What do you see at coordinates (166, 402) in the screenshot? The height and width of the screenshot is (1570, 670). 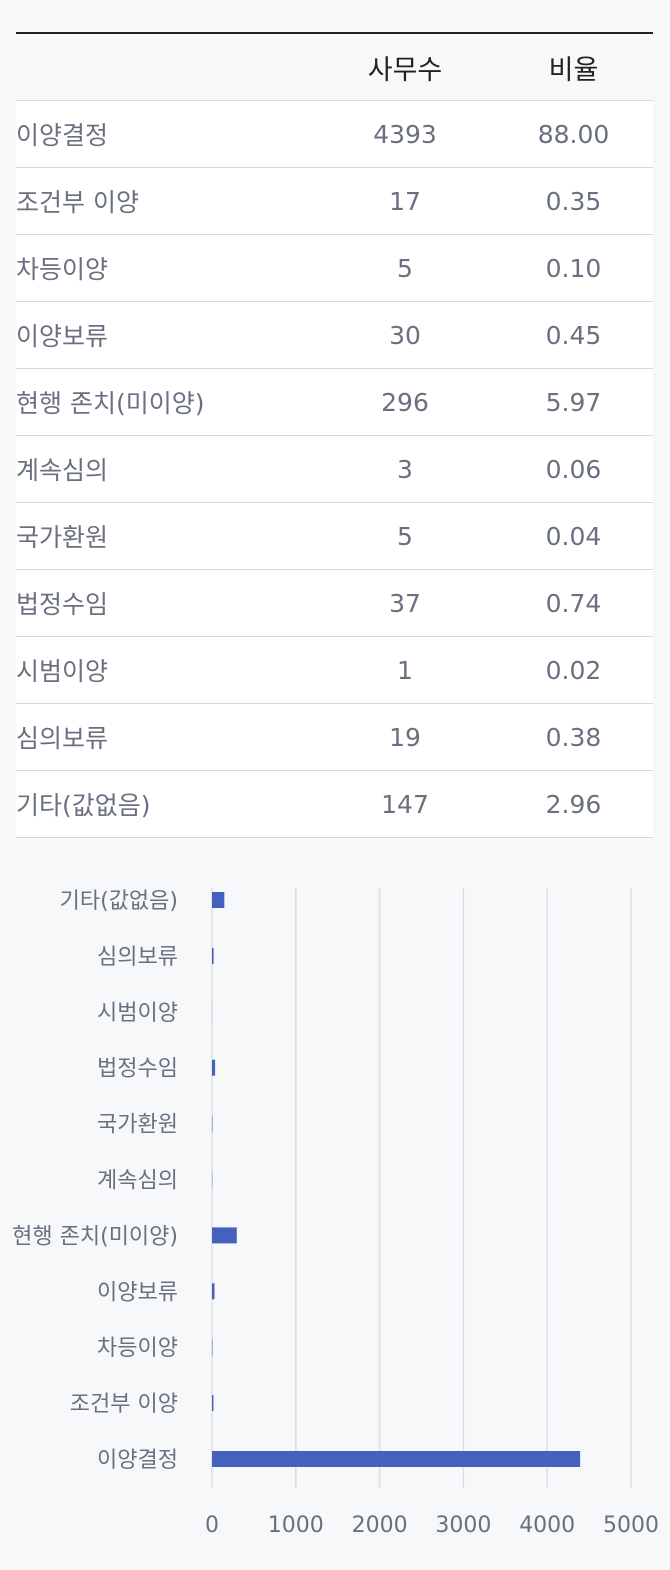 I see `row-label: 현행 존치(미이양)` at bounding box center [166, 402].